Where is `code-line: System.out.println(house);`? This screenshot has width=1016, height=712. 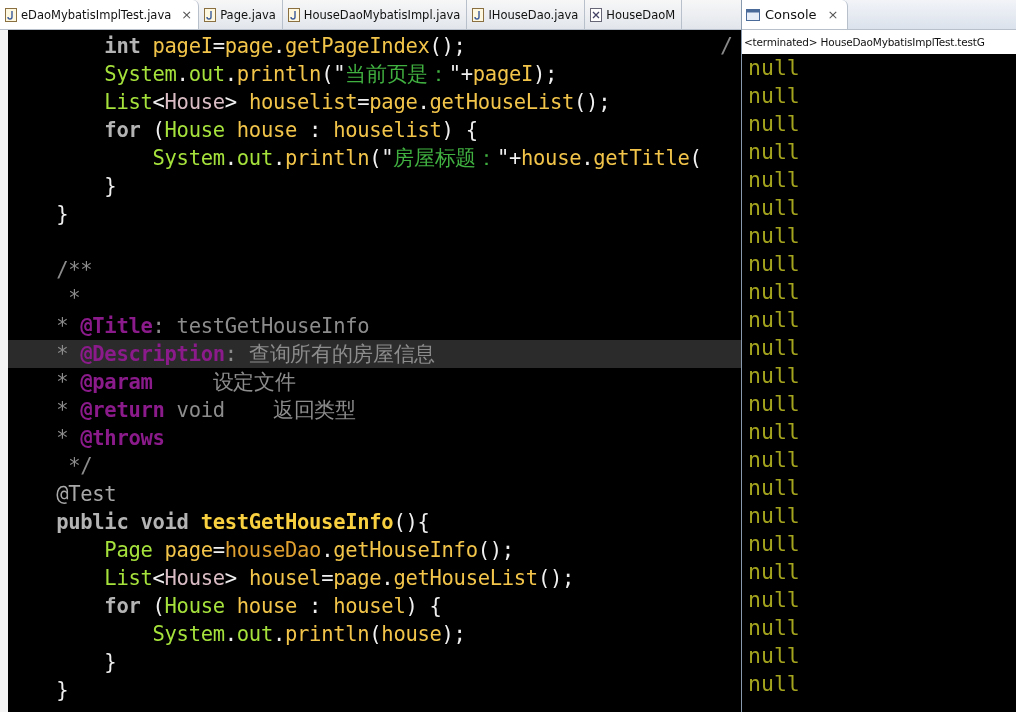
code-line: System.out.println(house); is located at coordinates (308, 634).